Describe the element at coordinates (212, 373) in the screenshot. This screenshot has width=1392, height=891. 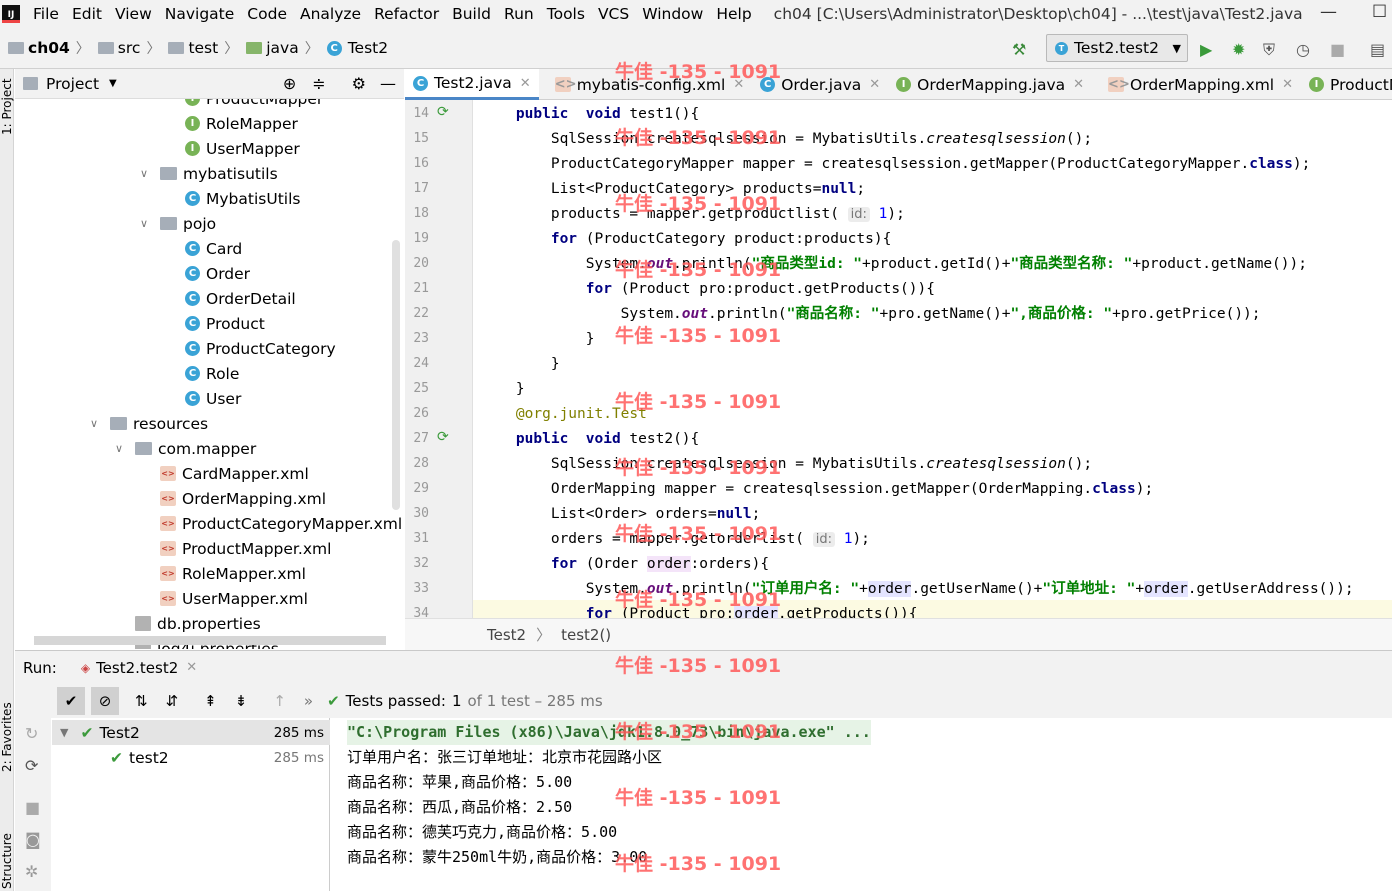
I see `tree-item: C Role` at that location.